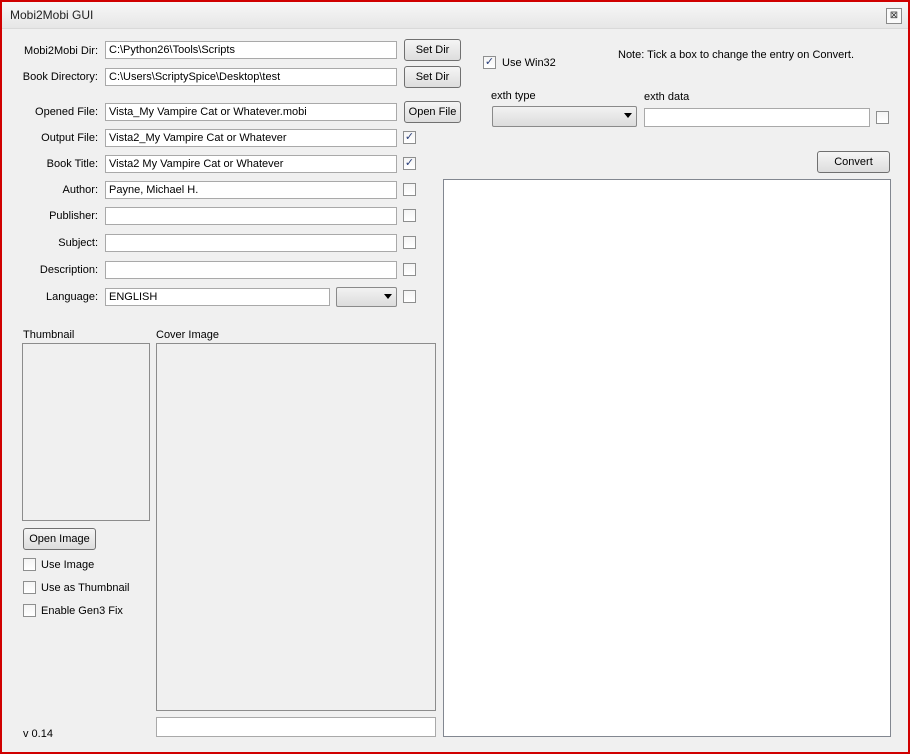 The image size is (910, 754). What do you see at coordinates (72, 164) in the screenshot?
I see `book-title-label: Book Title:` at bounding box center [72, 164].